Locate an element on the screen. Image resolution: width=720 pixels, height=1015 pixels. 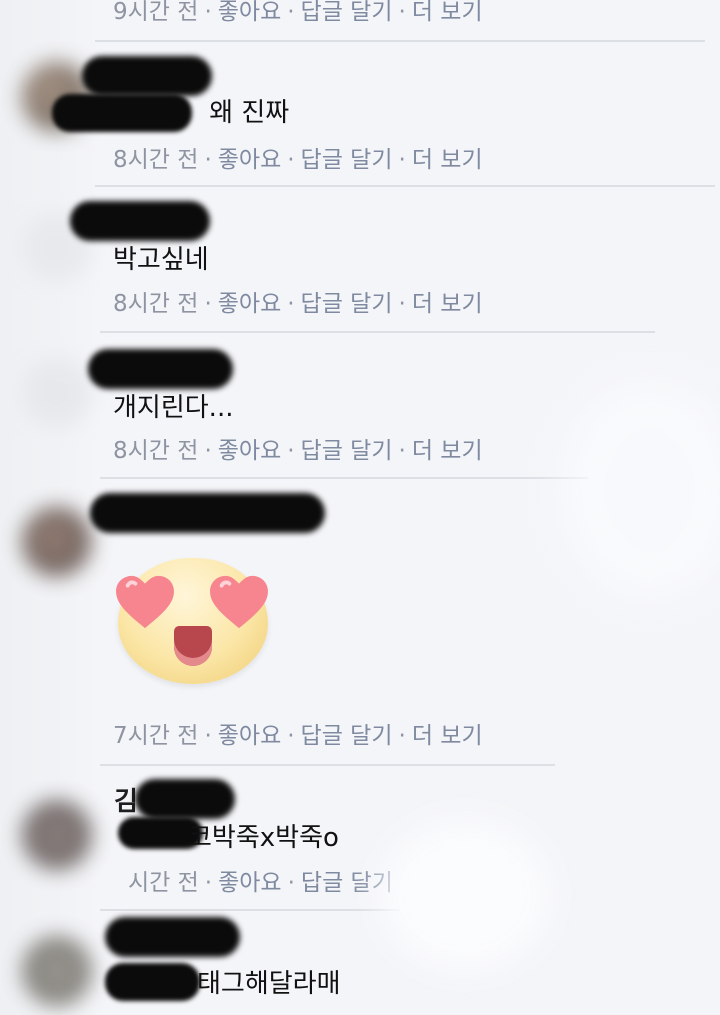
comment-item: 9시간 전 · 좋아요 · 답글 달기 · 더 보기 is located at coordinates (360, 21).